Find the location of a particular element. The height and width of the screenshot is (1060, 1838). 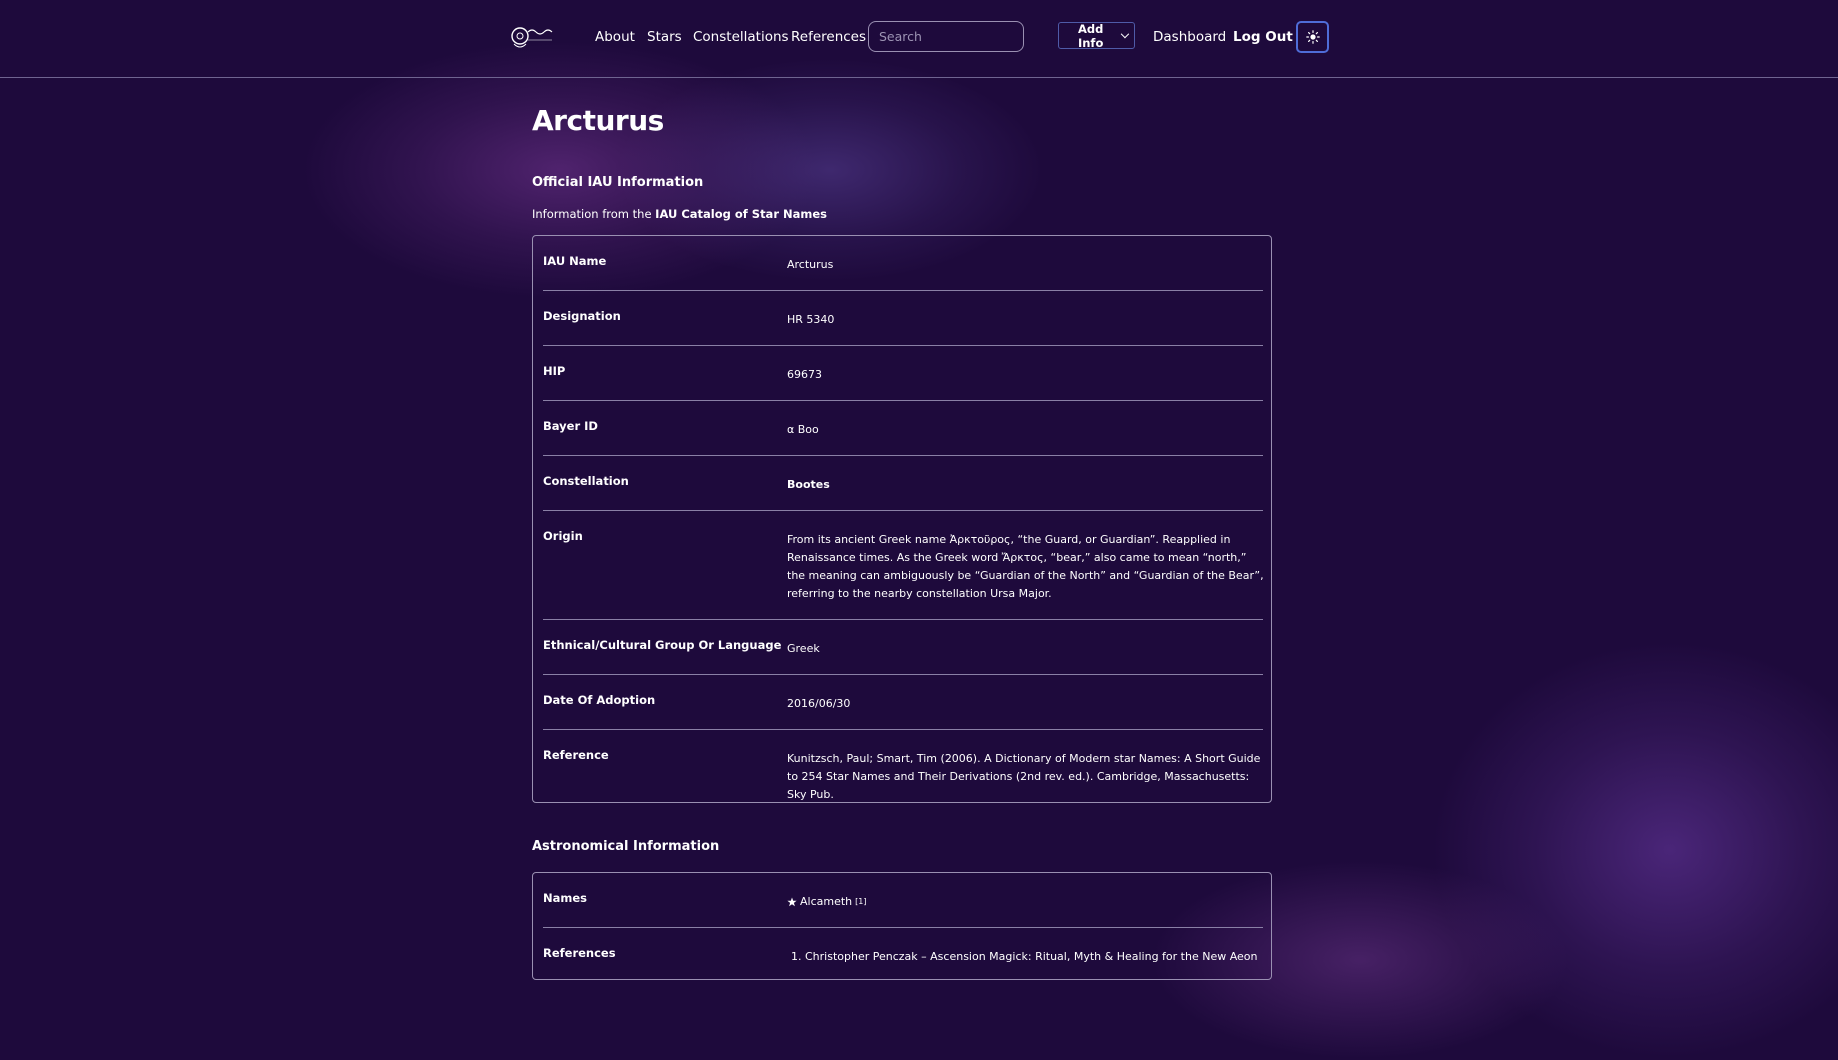

astro-section-title: Astronomical Information is located at coordinates (626, 846).